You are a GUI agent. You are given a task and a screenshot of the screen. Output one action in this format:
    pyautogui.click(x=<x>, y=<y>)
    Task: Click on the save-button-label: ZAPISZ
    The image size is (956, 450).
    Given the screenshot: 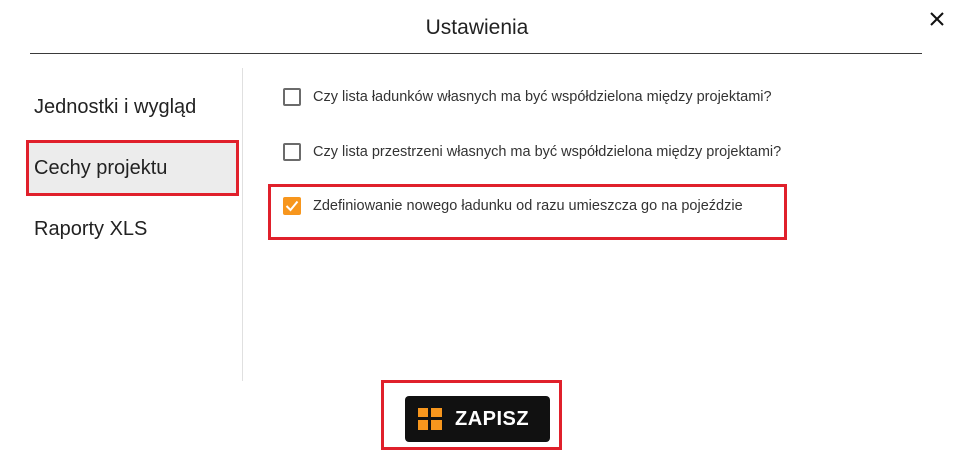 What is the action you would take?
    pyautogui.click(x=492, y=419)
    